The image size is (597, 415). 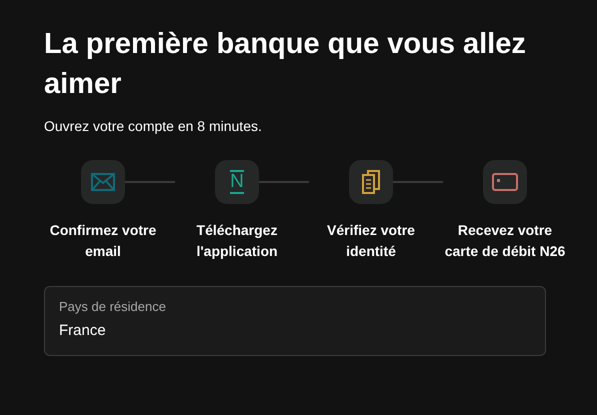 What do you see at coordinates (237, 241) in the screenshot?
I see `step-label: Téléchargez l'application` at bounding box center [237, 241].